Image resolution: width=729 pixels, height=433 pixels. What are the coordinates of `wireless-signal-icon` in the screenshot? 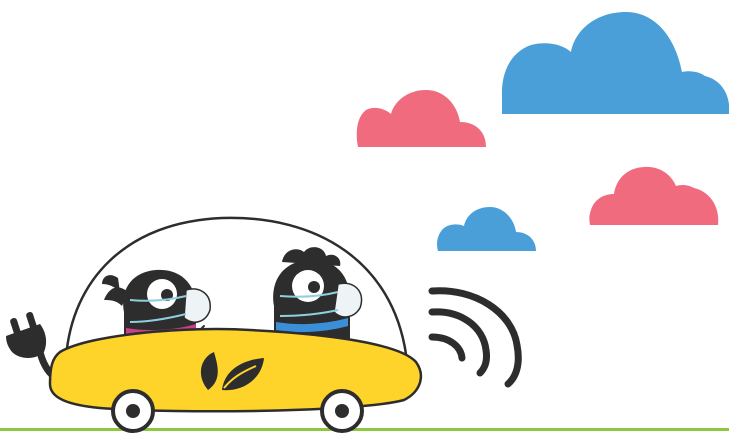 It's located at (475, 337).